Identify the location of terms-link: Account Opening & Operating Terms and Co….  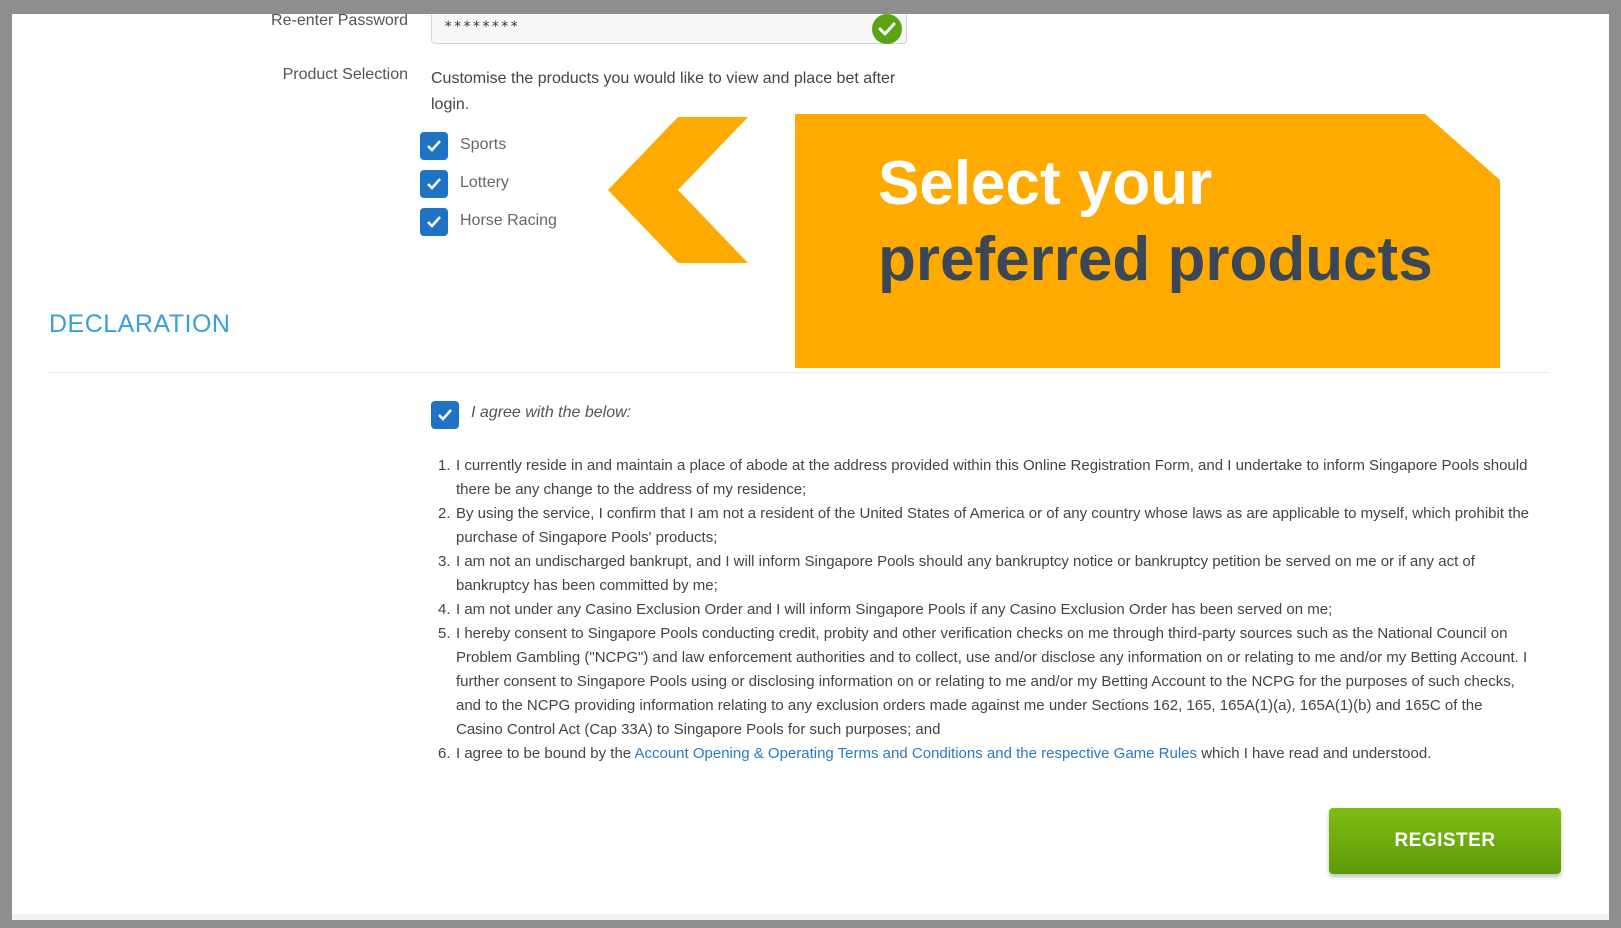
(915, 753).